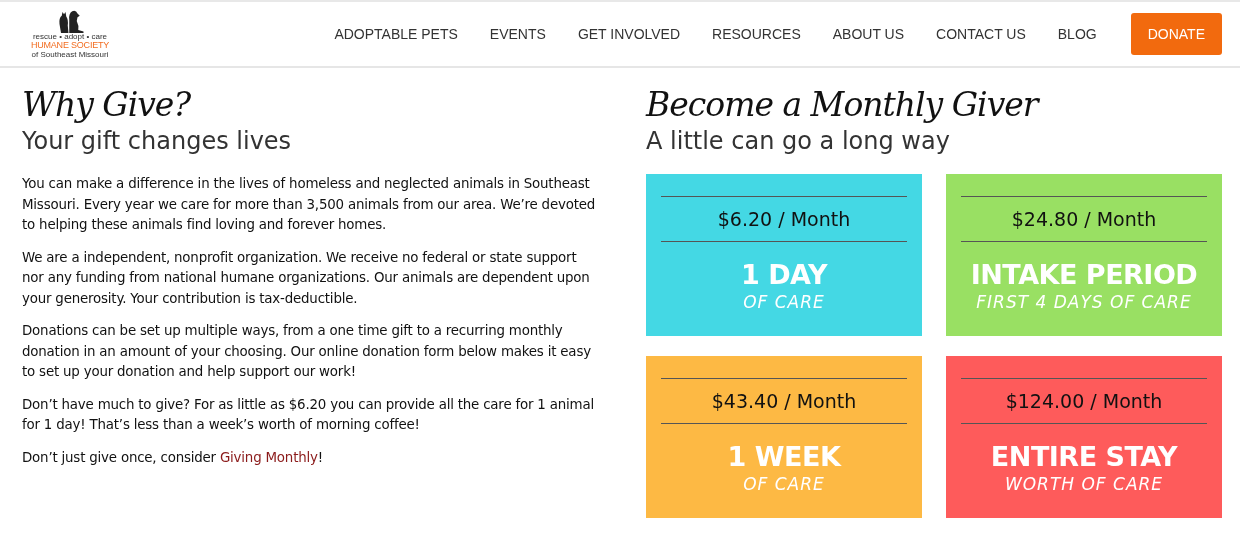 Image resolution: width=1240 pixels, height=560 pixels. What do you see at coordinates (268, 457) in the screenshot?
I see `giving-monthly-link: Giving Monthly` at bounding box center [268, 457].